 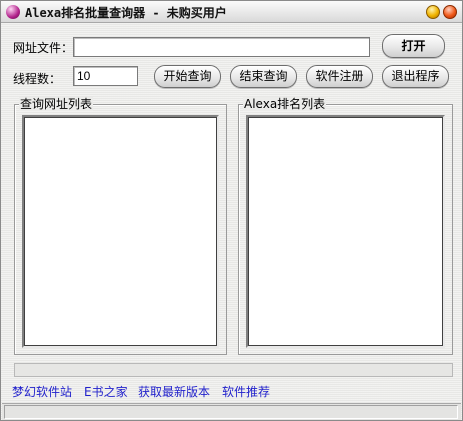 What do you see at coordinates (106, 391) in the screenshot?
I see `link-ebook-home: E书之家` at bounding box center [106, 391].